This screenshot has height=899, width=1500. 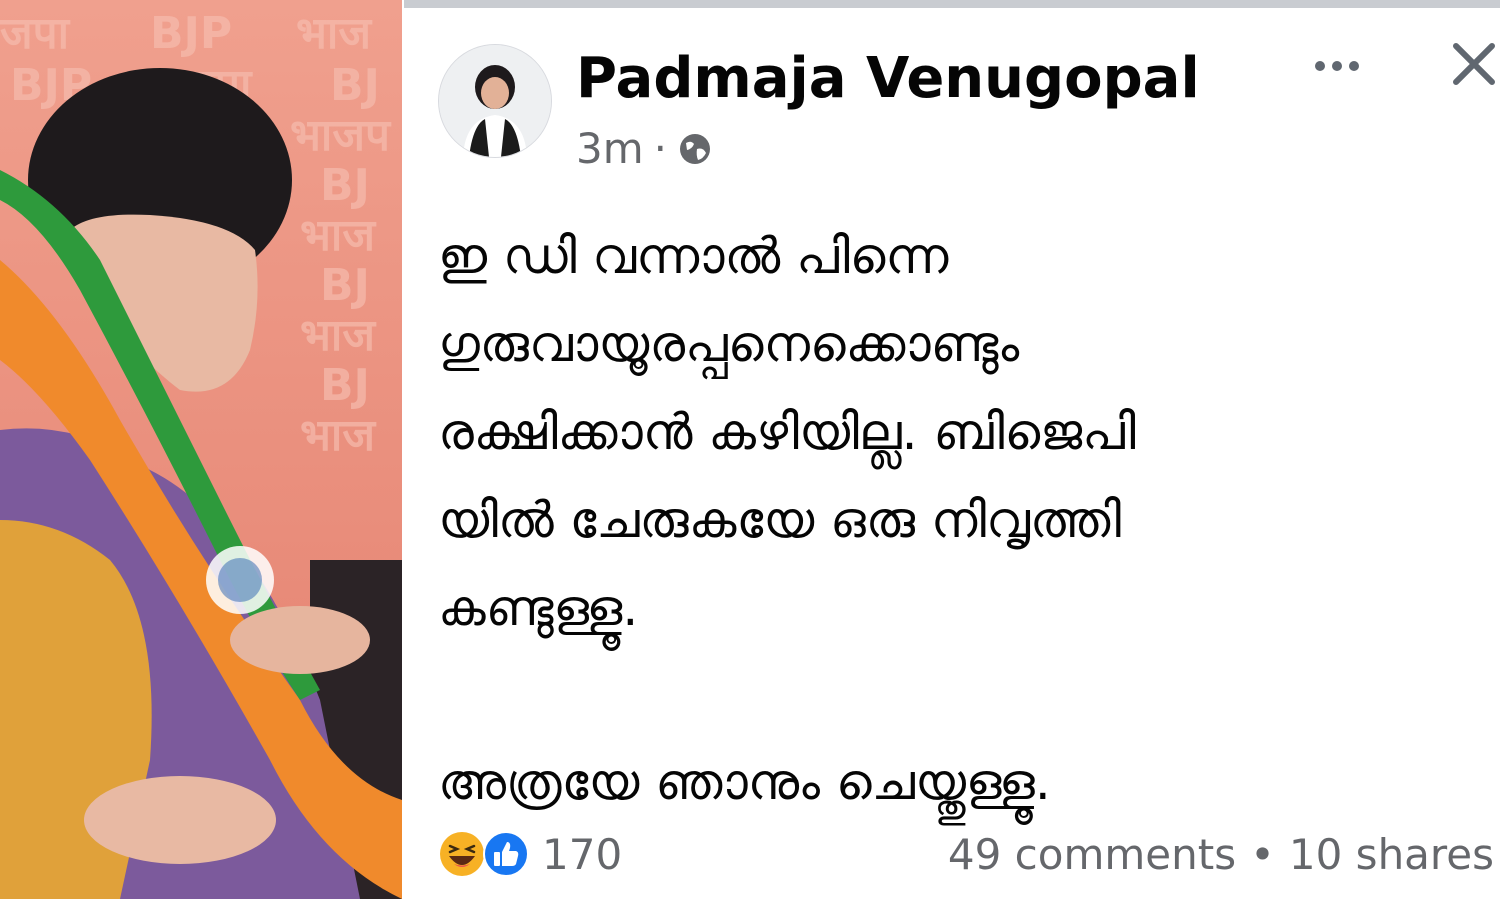 What do you see at coordinates (1337, 63) in the screenshot?
I see `more-horizontal-icon` at bounding box center [1337, 63].